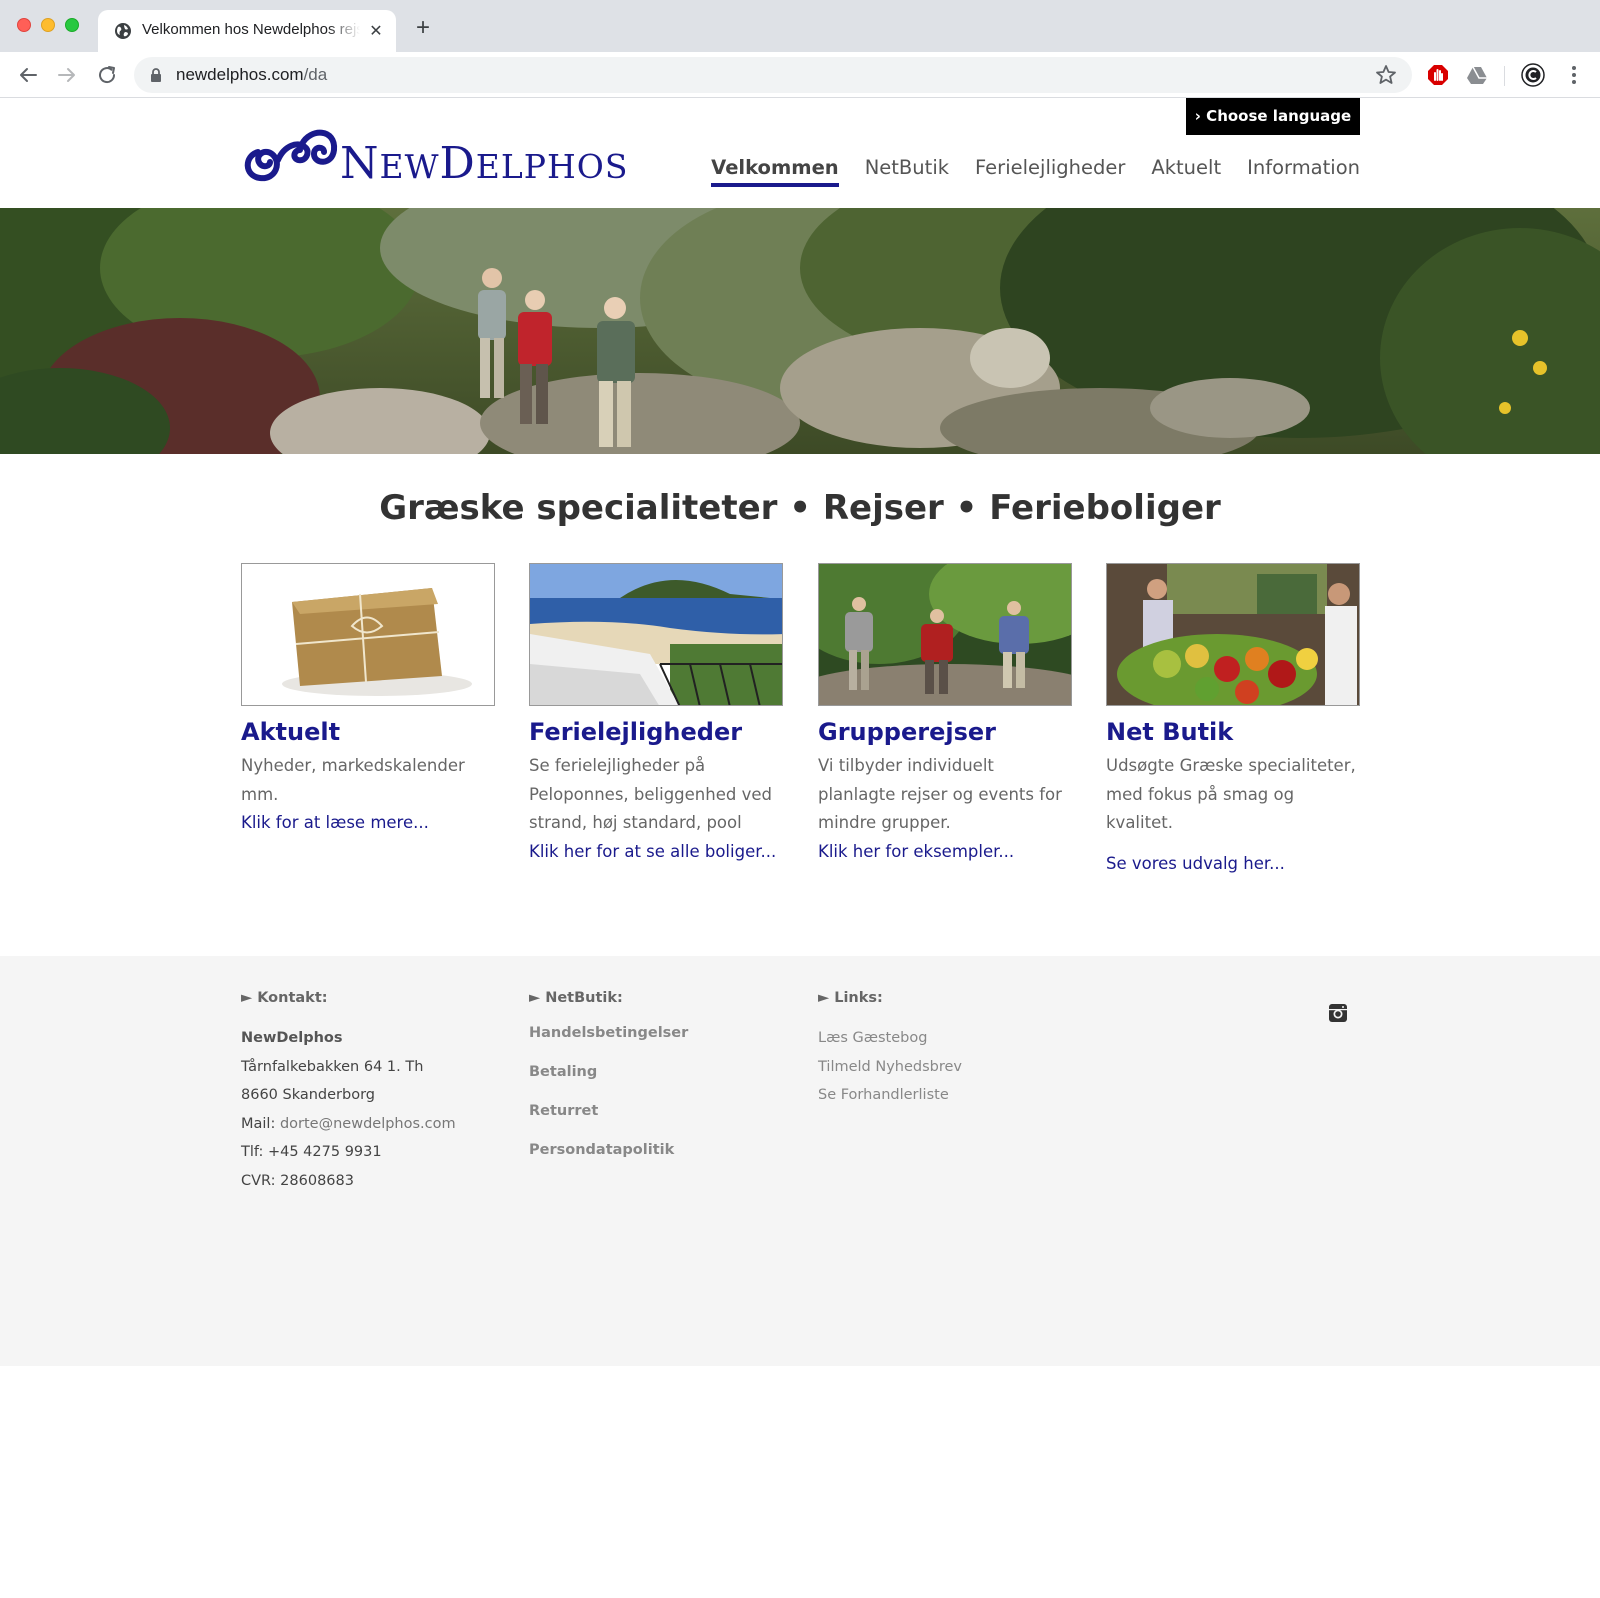  Describe the element at coordinates (1273, 116) in the screenshot. I see `choose-language-button: › Choose language` at that location.